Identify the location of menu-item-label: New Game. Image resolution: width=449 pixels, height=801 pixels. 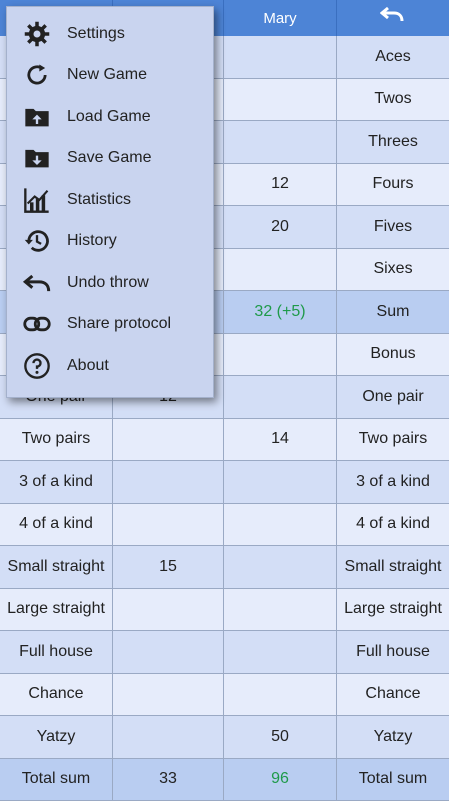
(107, 75).